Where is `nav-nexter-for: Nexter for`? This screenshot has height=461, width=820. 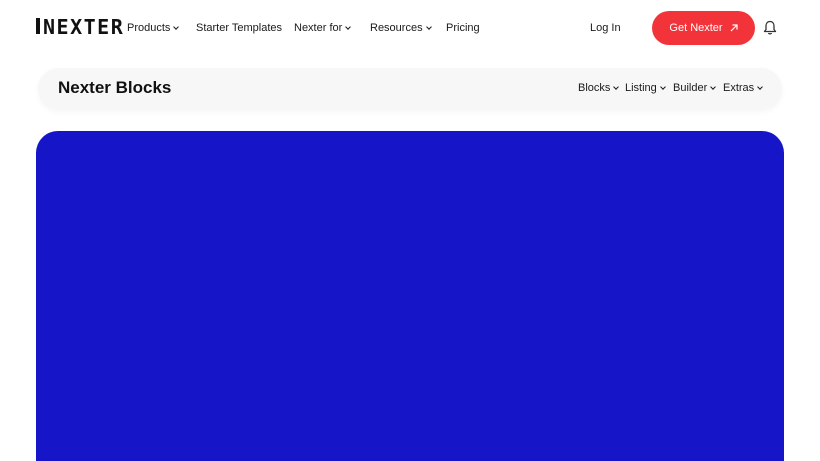 nav-nexter-for: Nexter for is located at coordinates (323, 28).